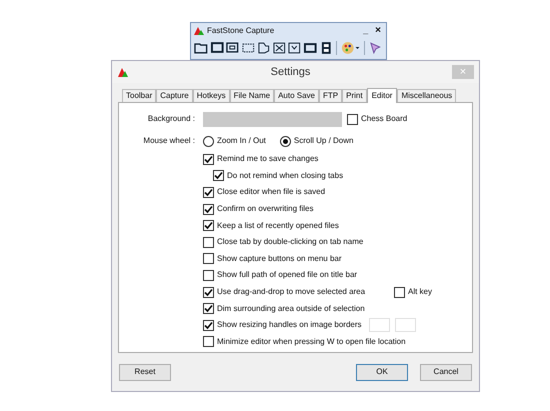  What do you see at coordinates (296, 95) in the screenshot?
I see `tab: Auto Save` at bounding box center [296, 95].